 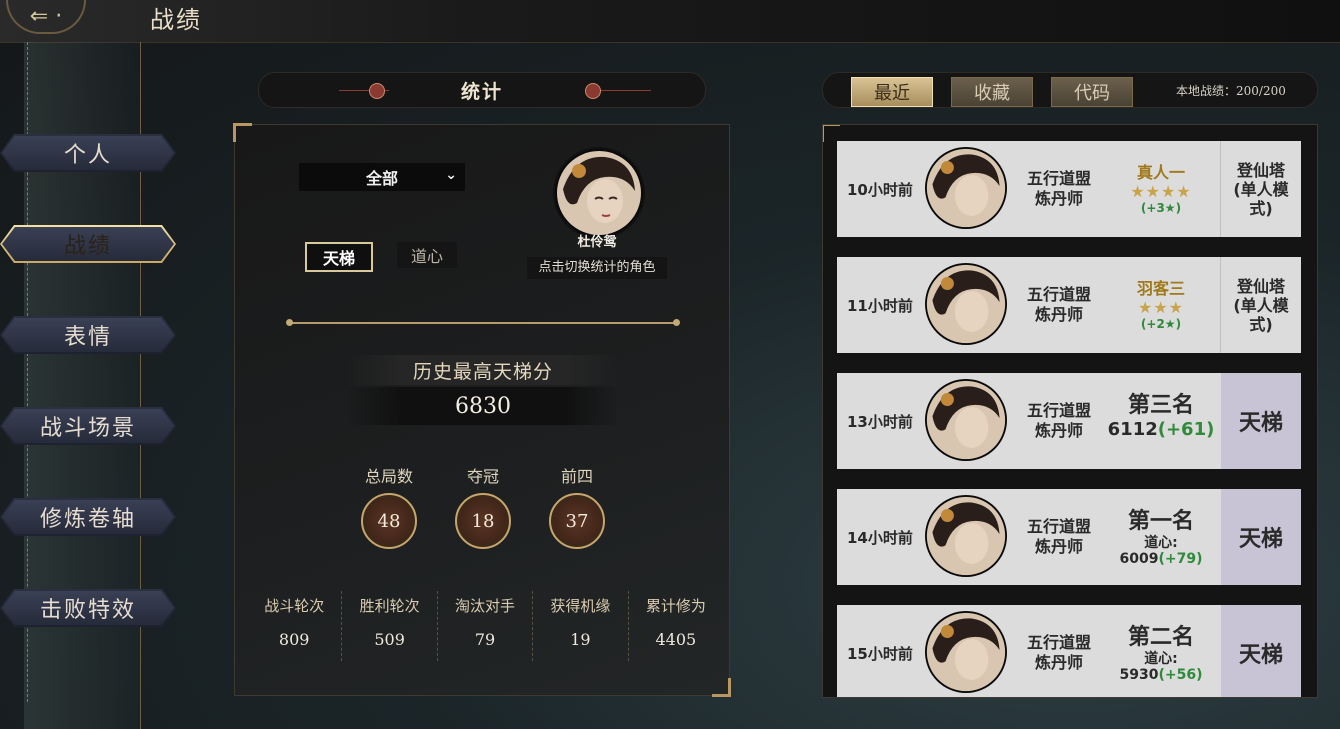 I want to click on stat-value: 19, so click(x=580, y=639).